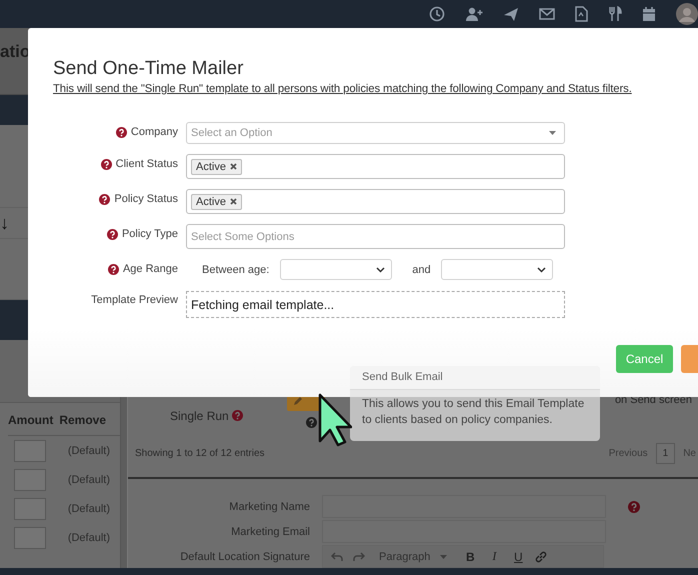 The width and height of the screenshot is (698, 575). I want to click on tooltip-text: This allows you to send this Email Template to clients based on policy companies., so click(473, 412).